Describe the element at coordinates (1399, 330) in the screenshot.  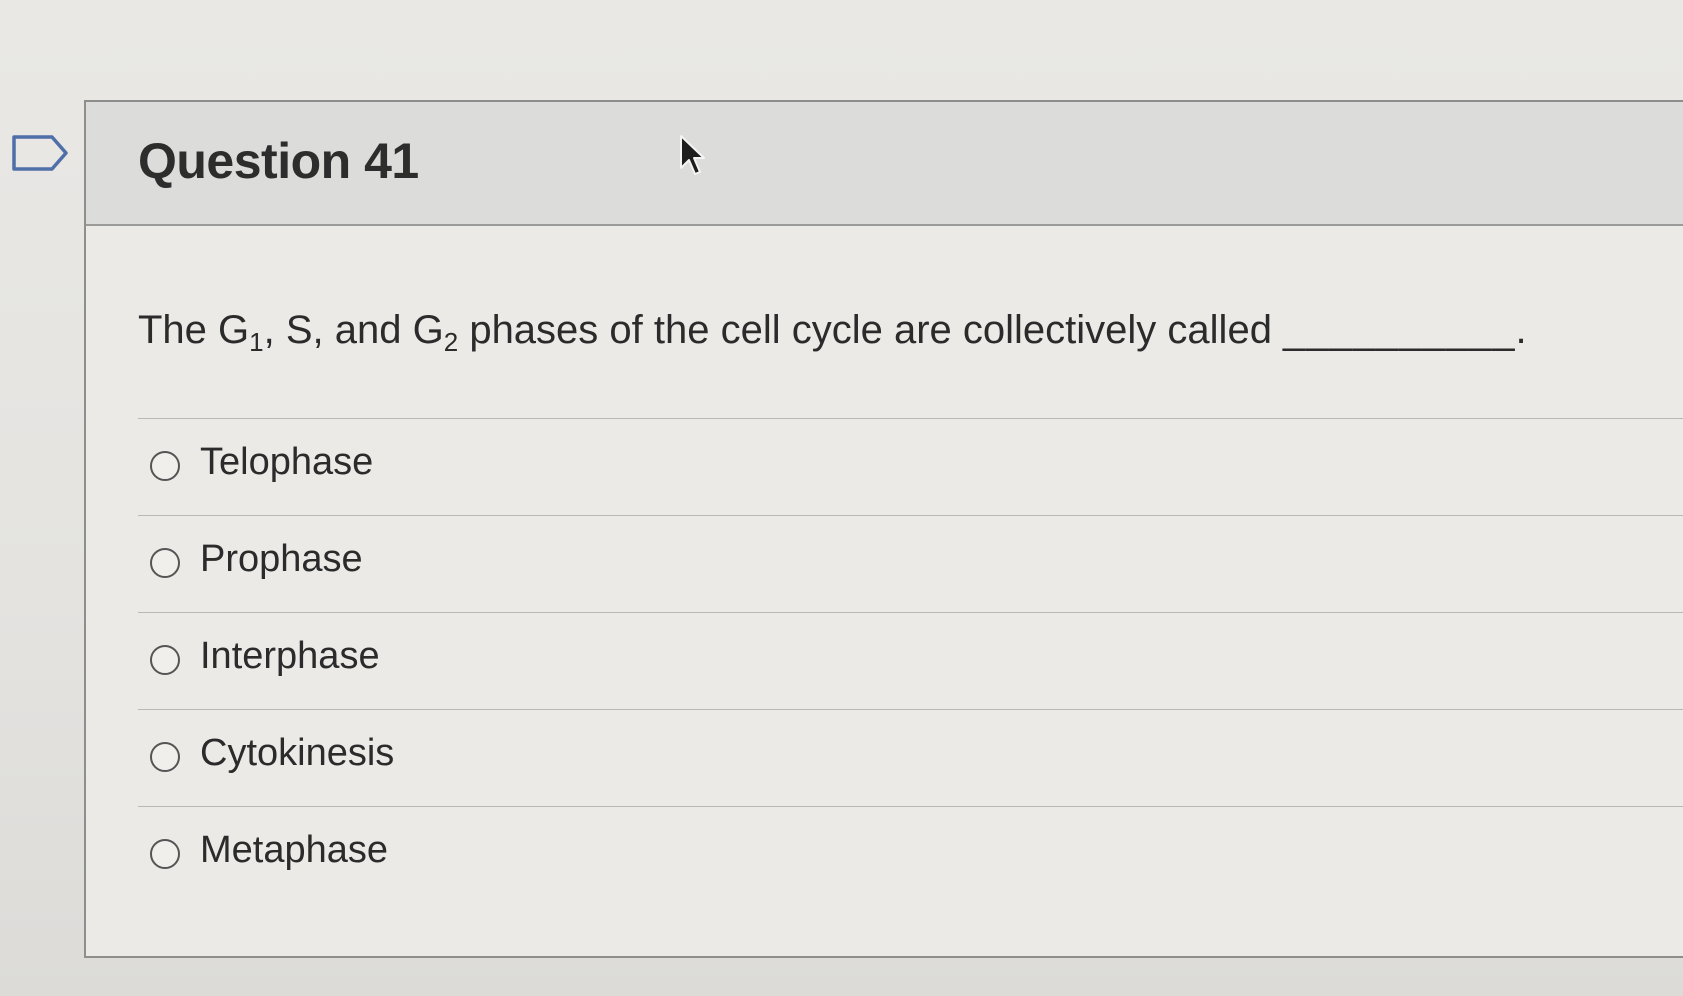
I see `answer-blank: __________` at that location.